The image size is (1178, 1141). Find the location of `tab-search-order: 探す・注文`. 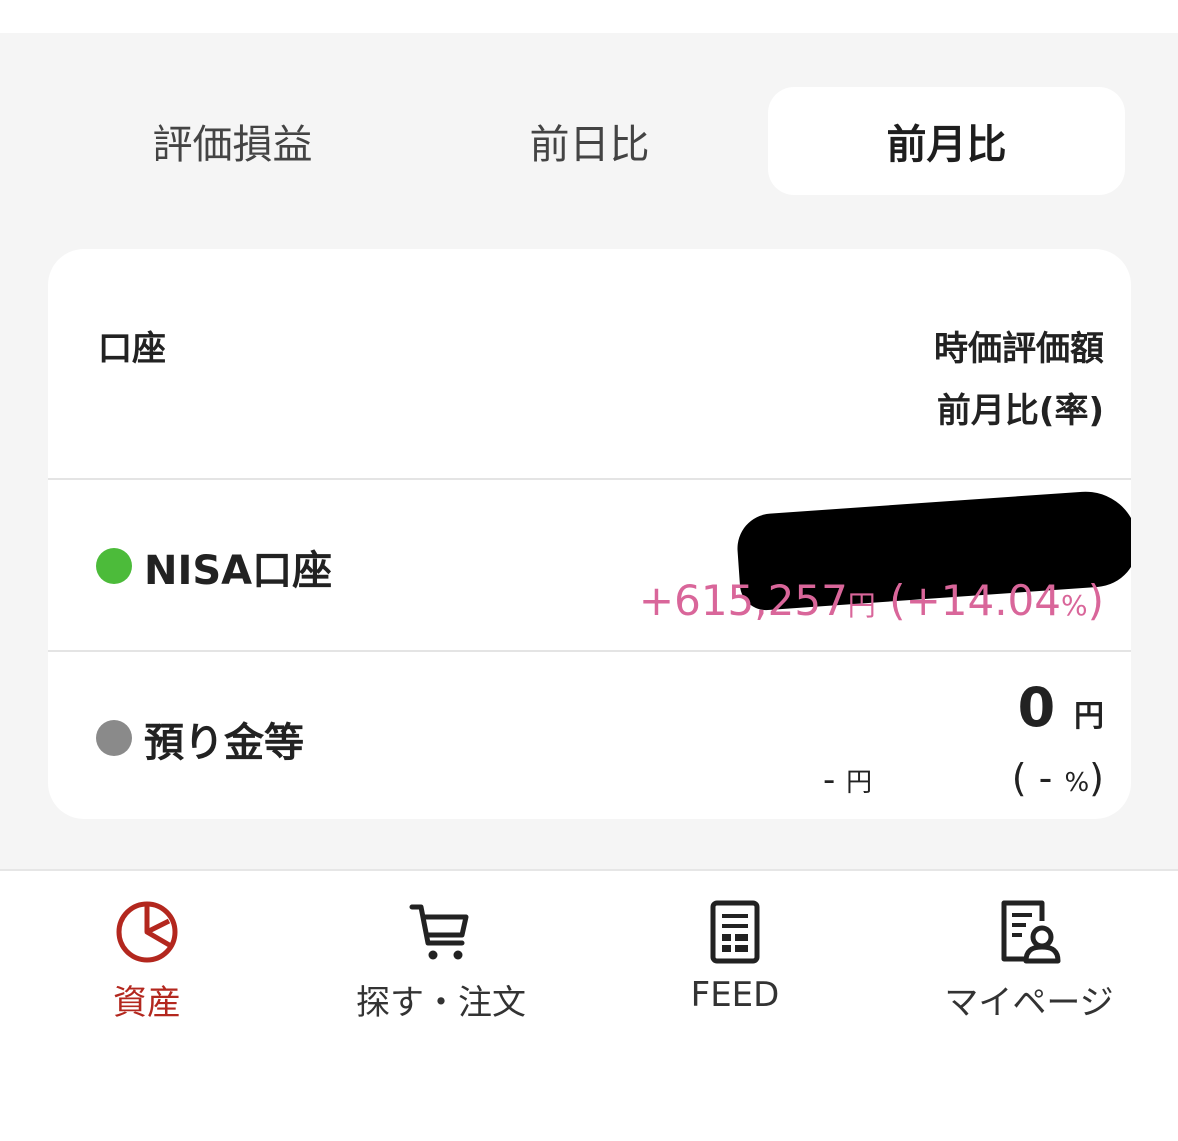

tab-search-order: 探す・注文 is located at coordinates (441, 961).